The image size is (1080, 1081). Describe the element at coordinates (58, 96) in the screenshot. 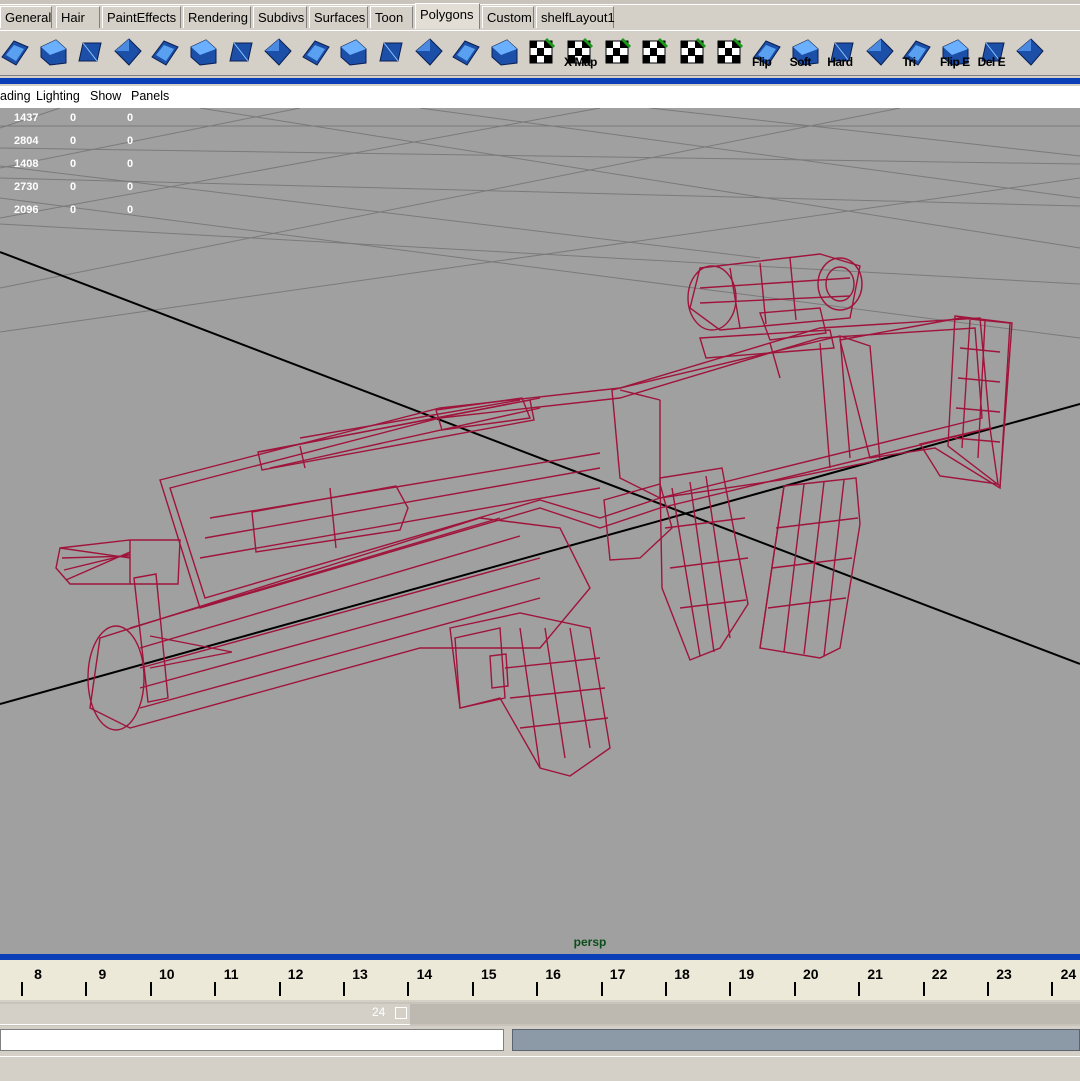

I see `menu-lighting: Lighting` at that location.